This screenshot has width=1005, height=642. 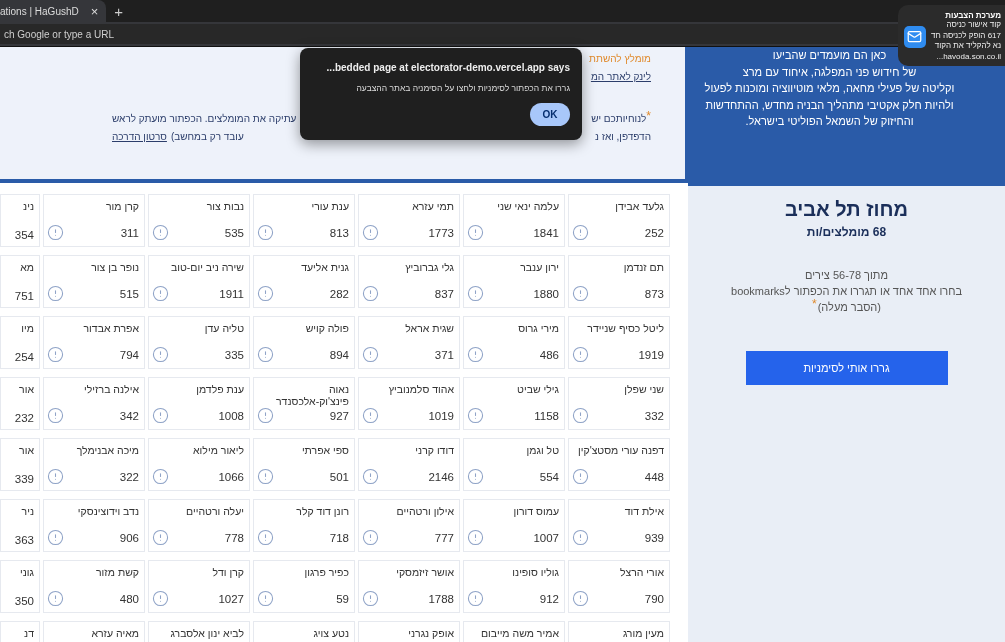 I want to click on notification-title: מערכת הצבעות, so click(x=972, y=15).